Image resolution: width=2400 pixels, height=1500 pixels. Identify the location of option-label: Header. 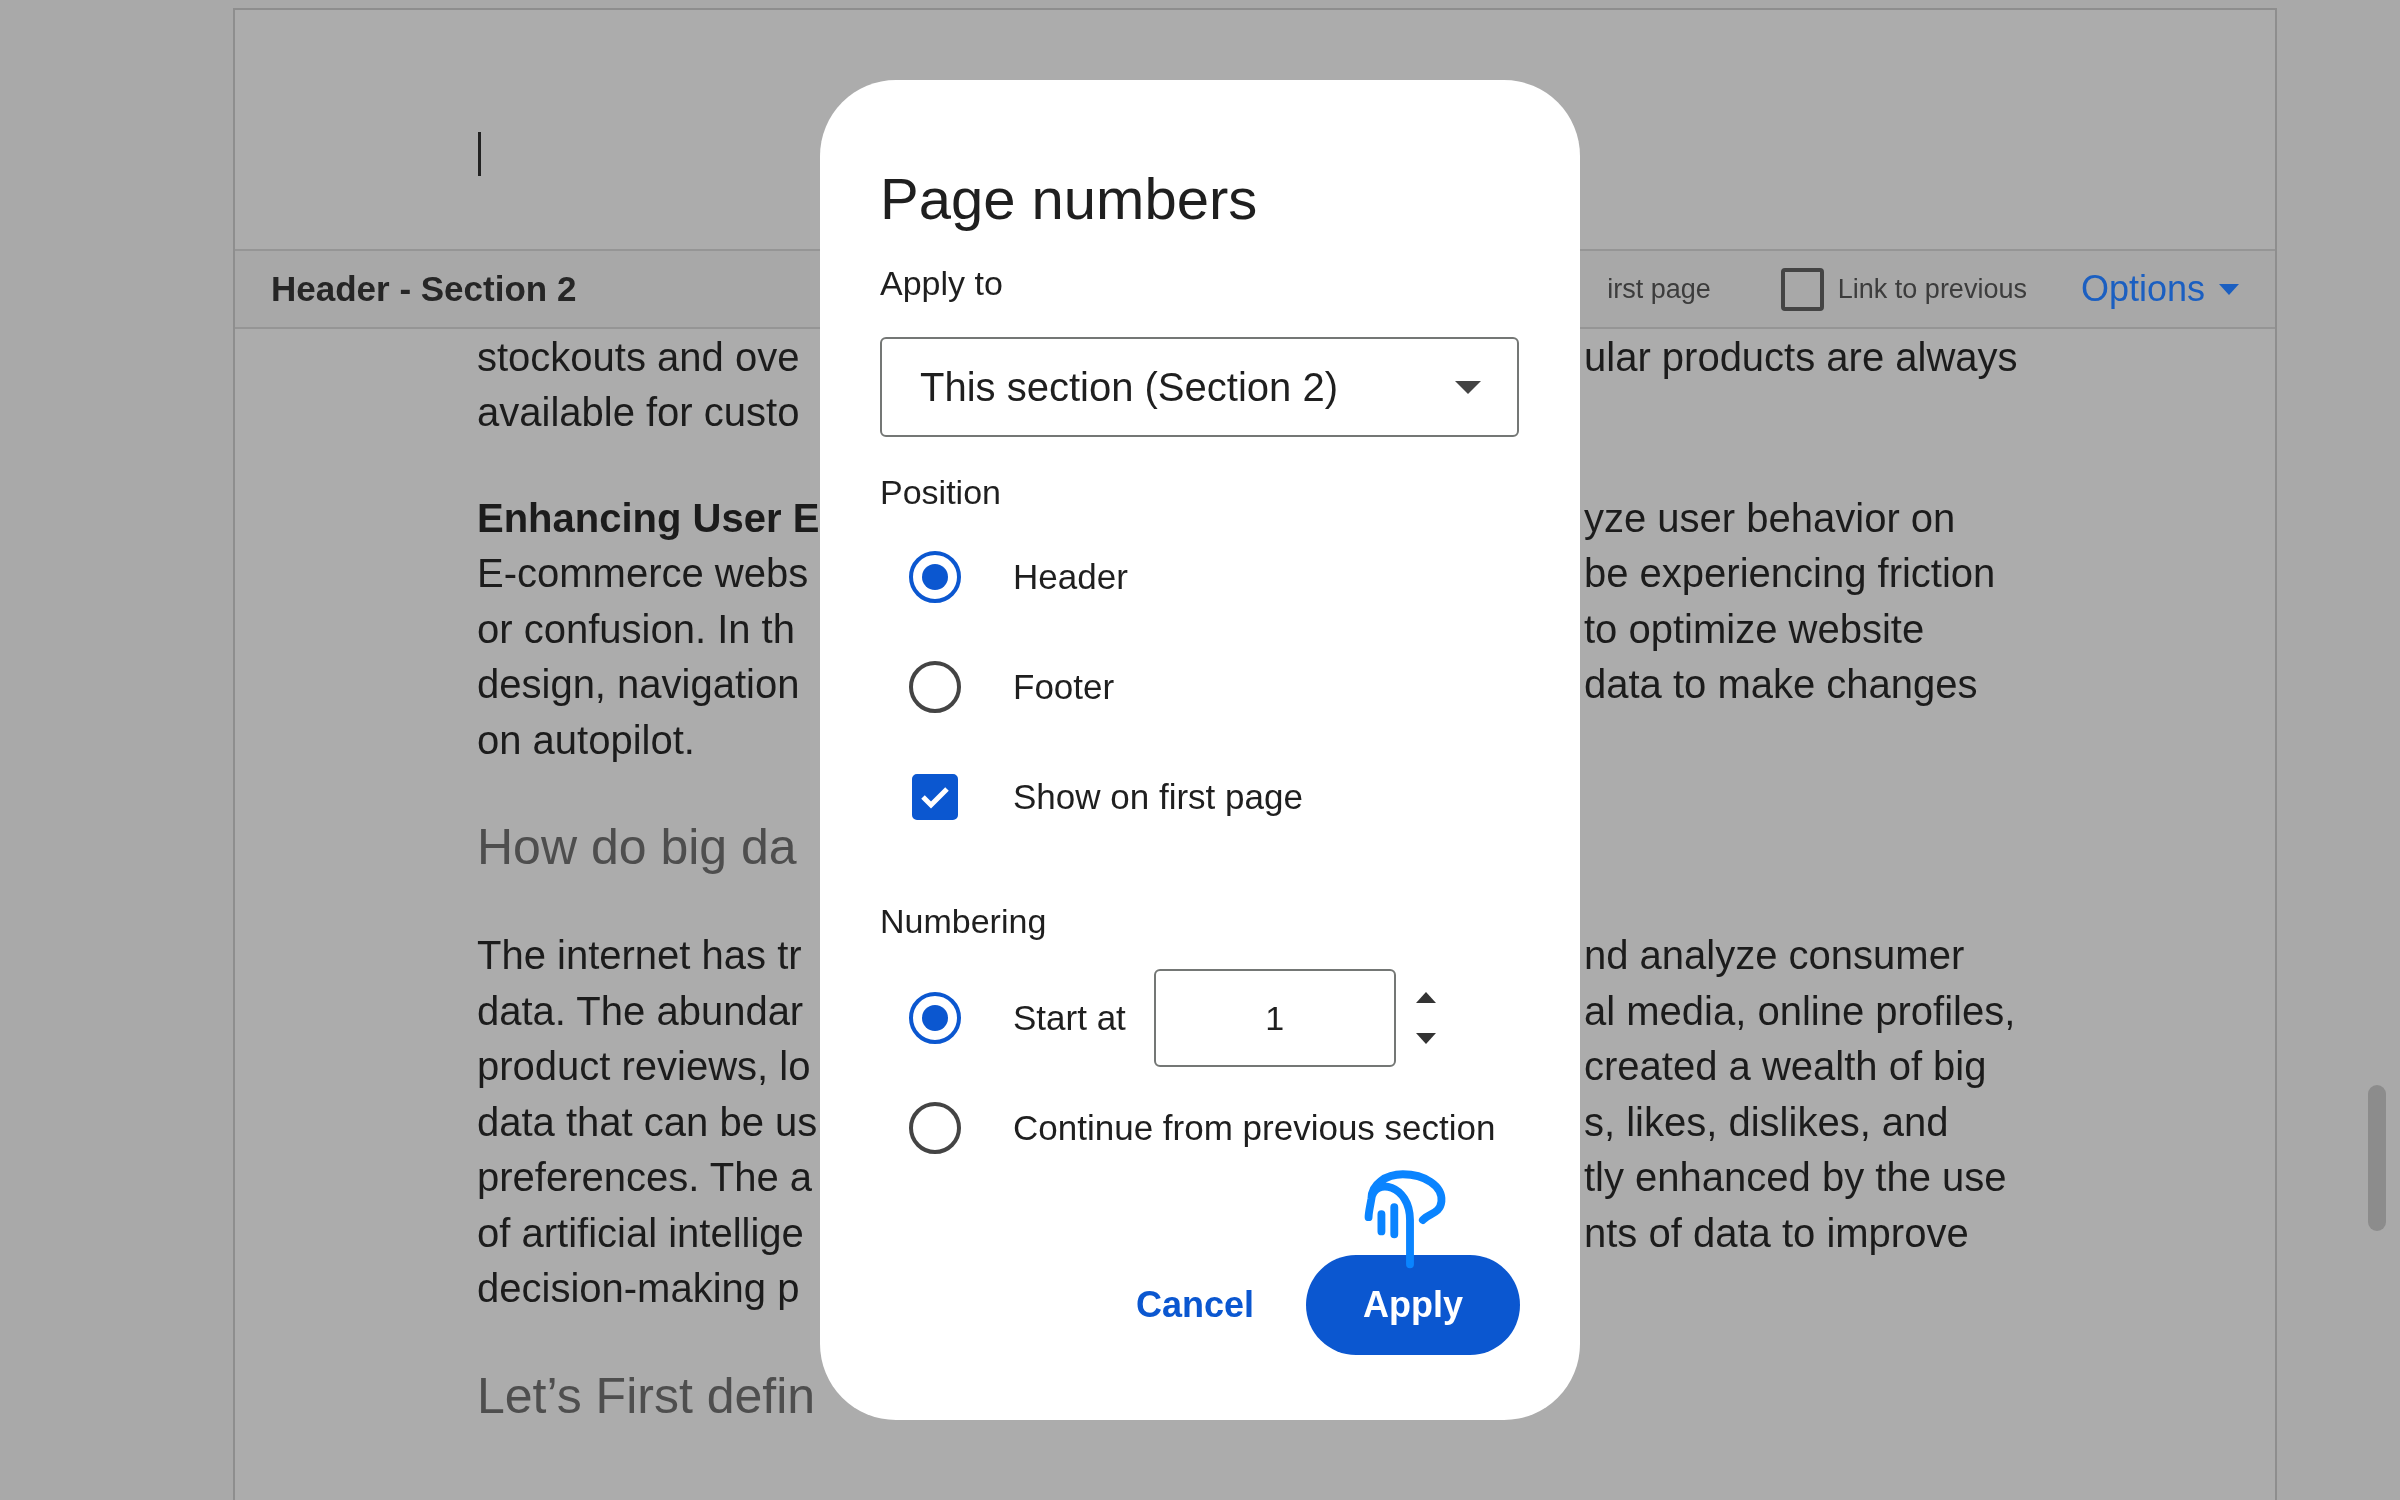
(1070, 576).